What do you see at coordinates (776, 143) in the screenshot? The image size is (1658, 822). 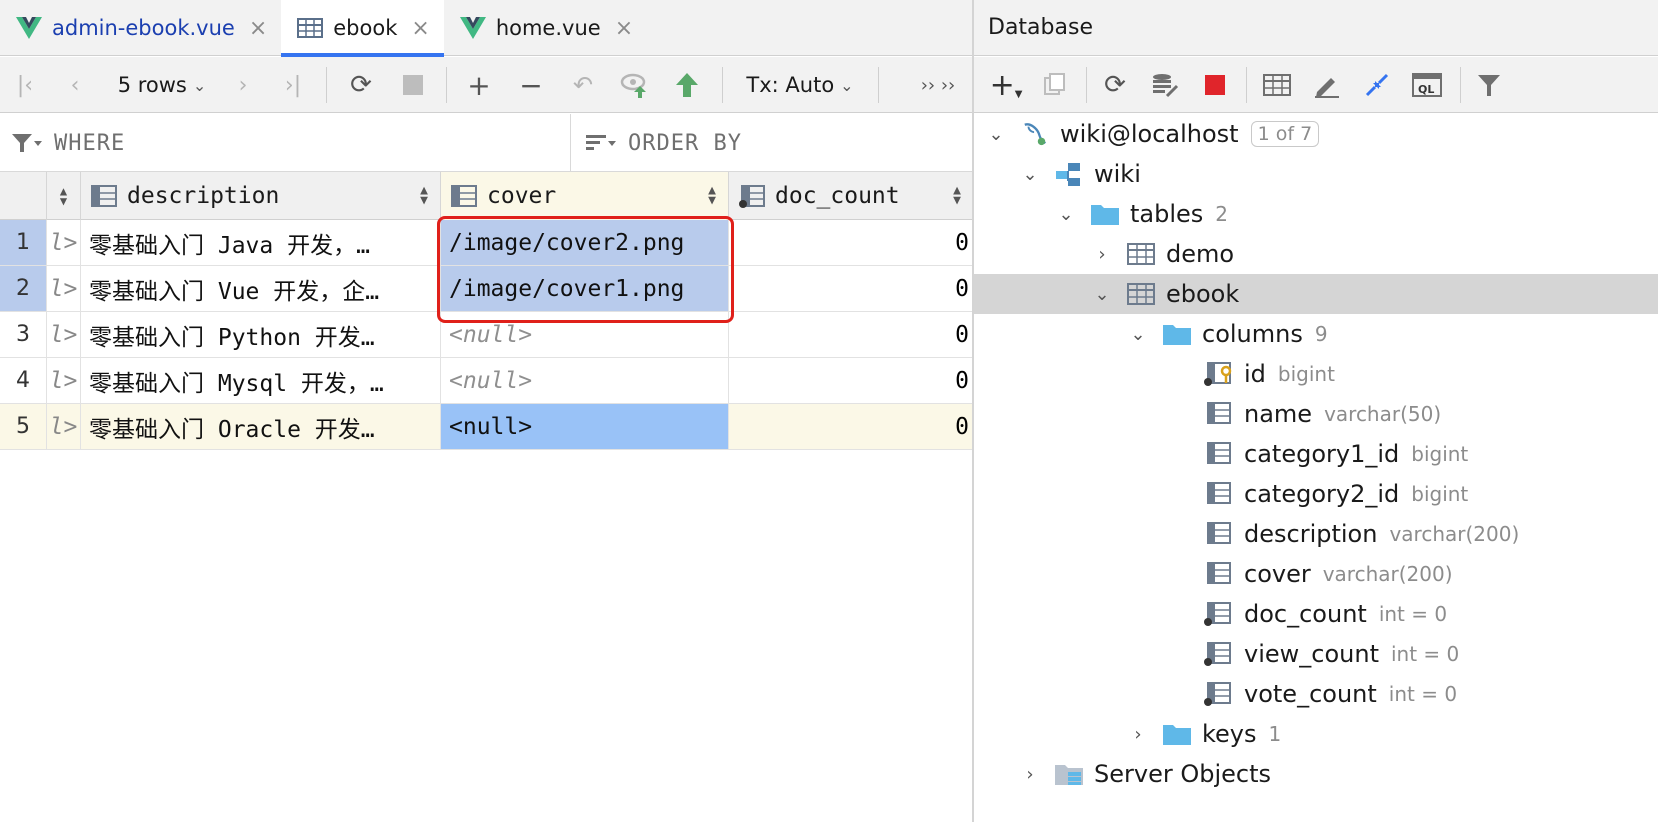 I see `order-by-input: ORDER BY` at bounding box center [776, 143].